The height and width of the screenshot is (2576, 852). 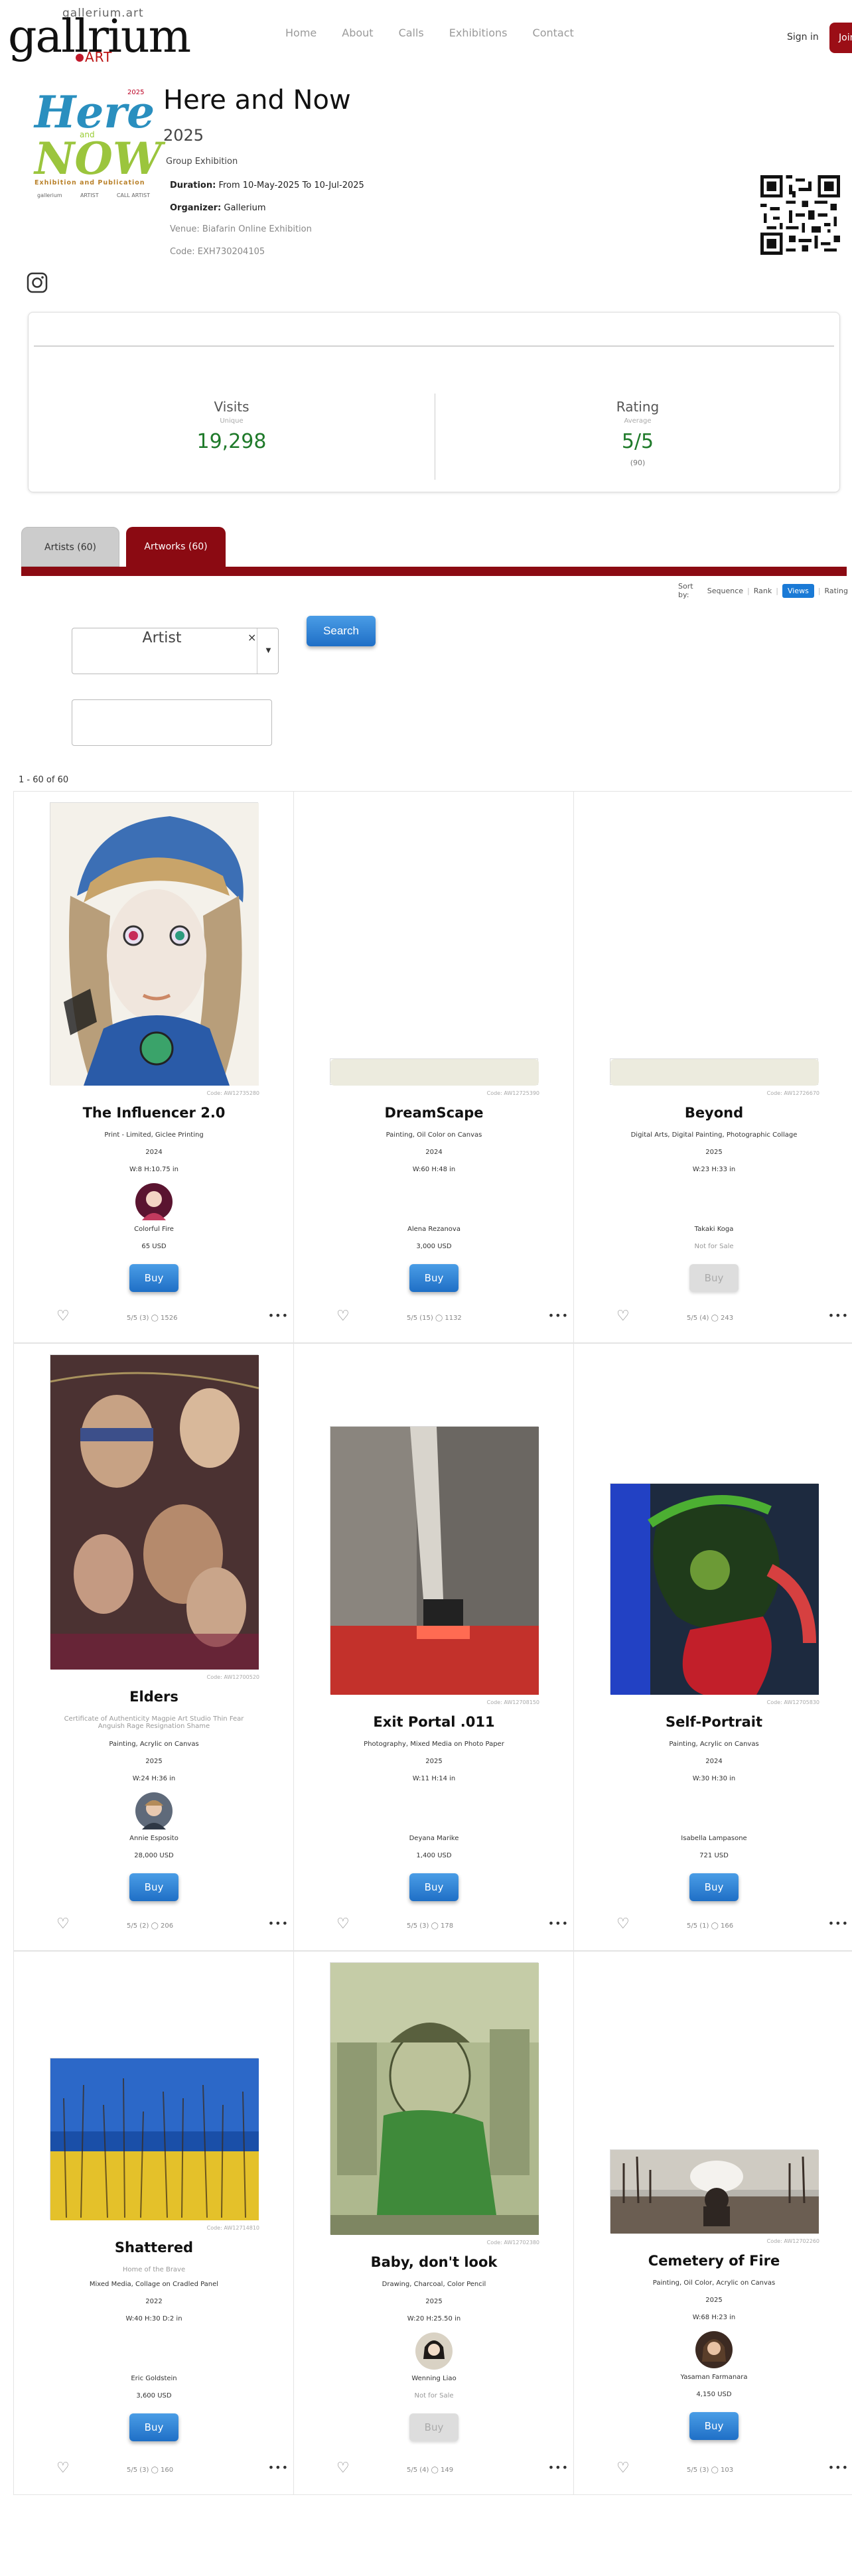 I want to click on artist-name: Deyana Marike, so click(x=434, y=1839).